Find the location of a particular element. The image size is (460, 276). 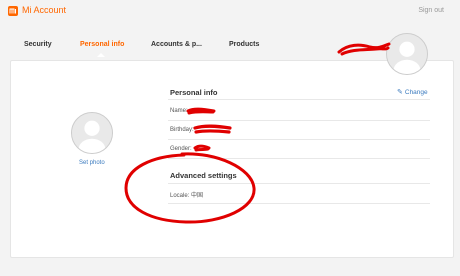

change-label: Change is located at coordinates (416, 92).